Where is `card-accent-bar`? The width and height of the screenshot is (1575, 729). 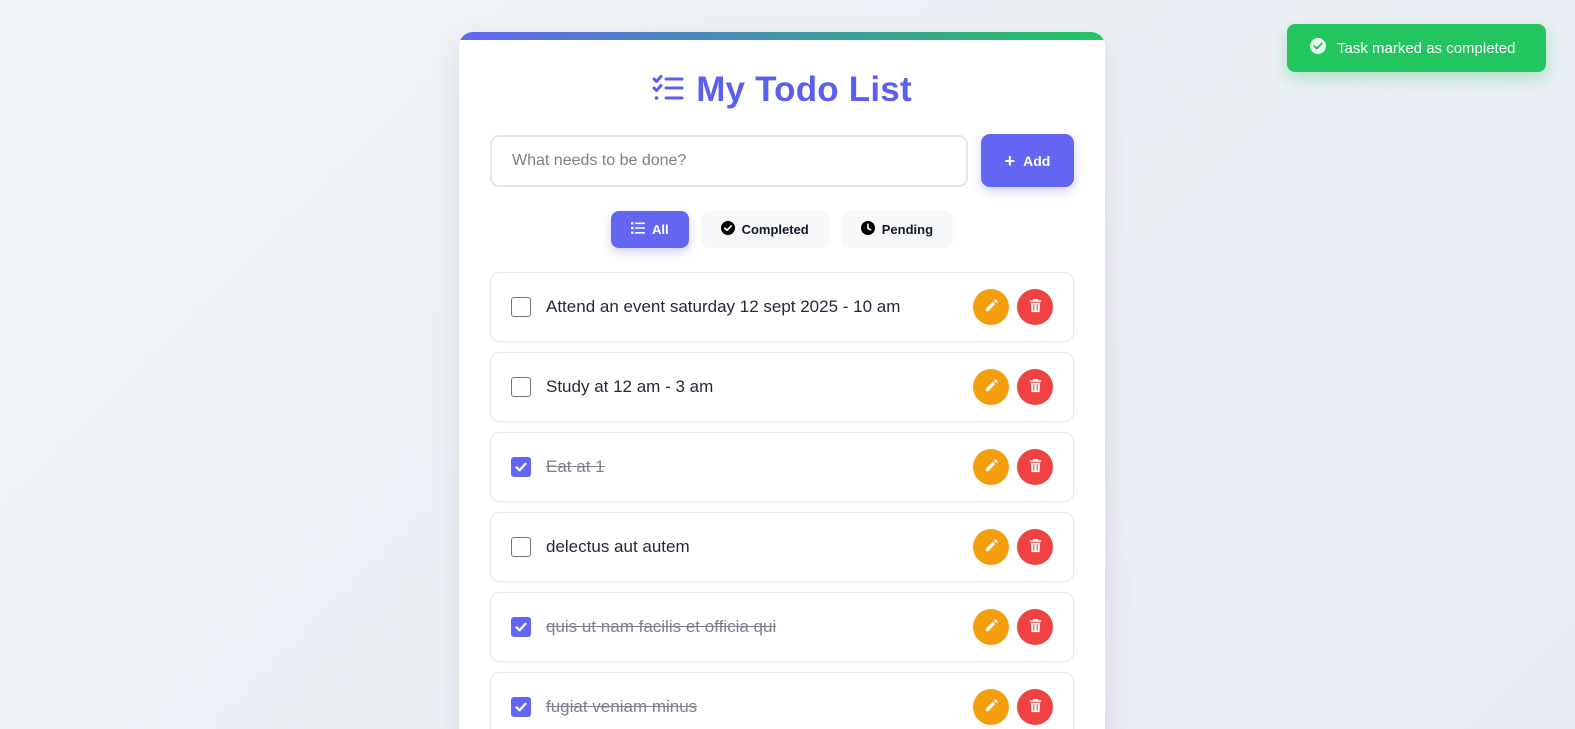 card-accent-bar is located at coordinates (782, 36).